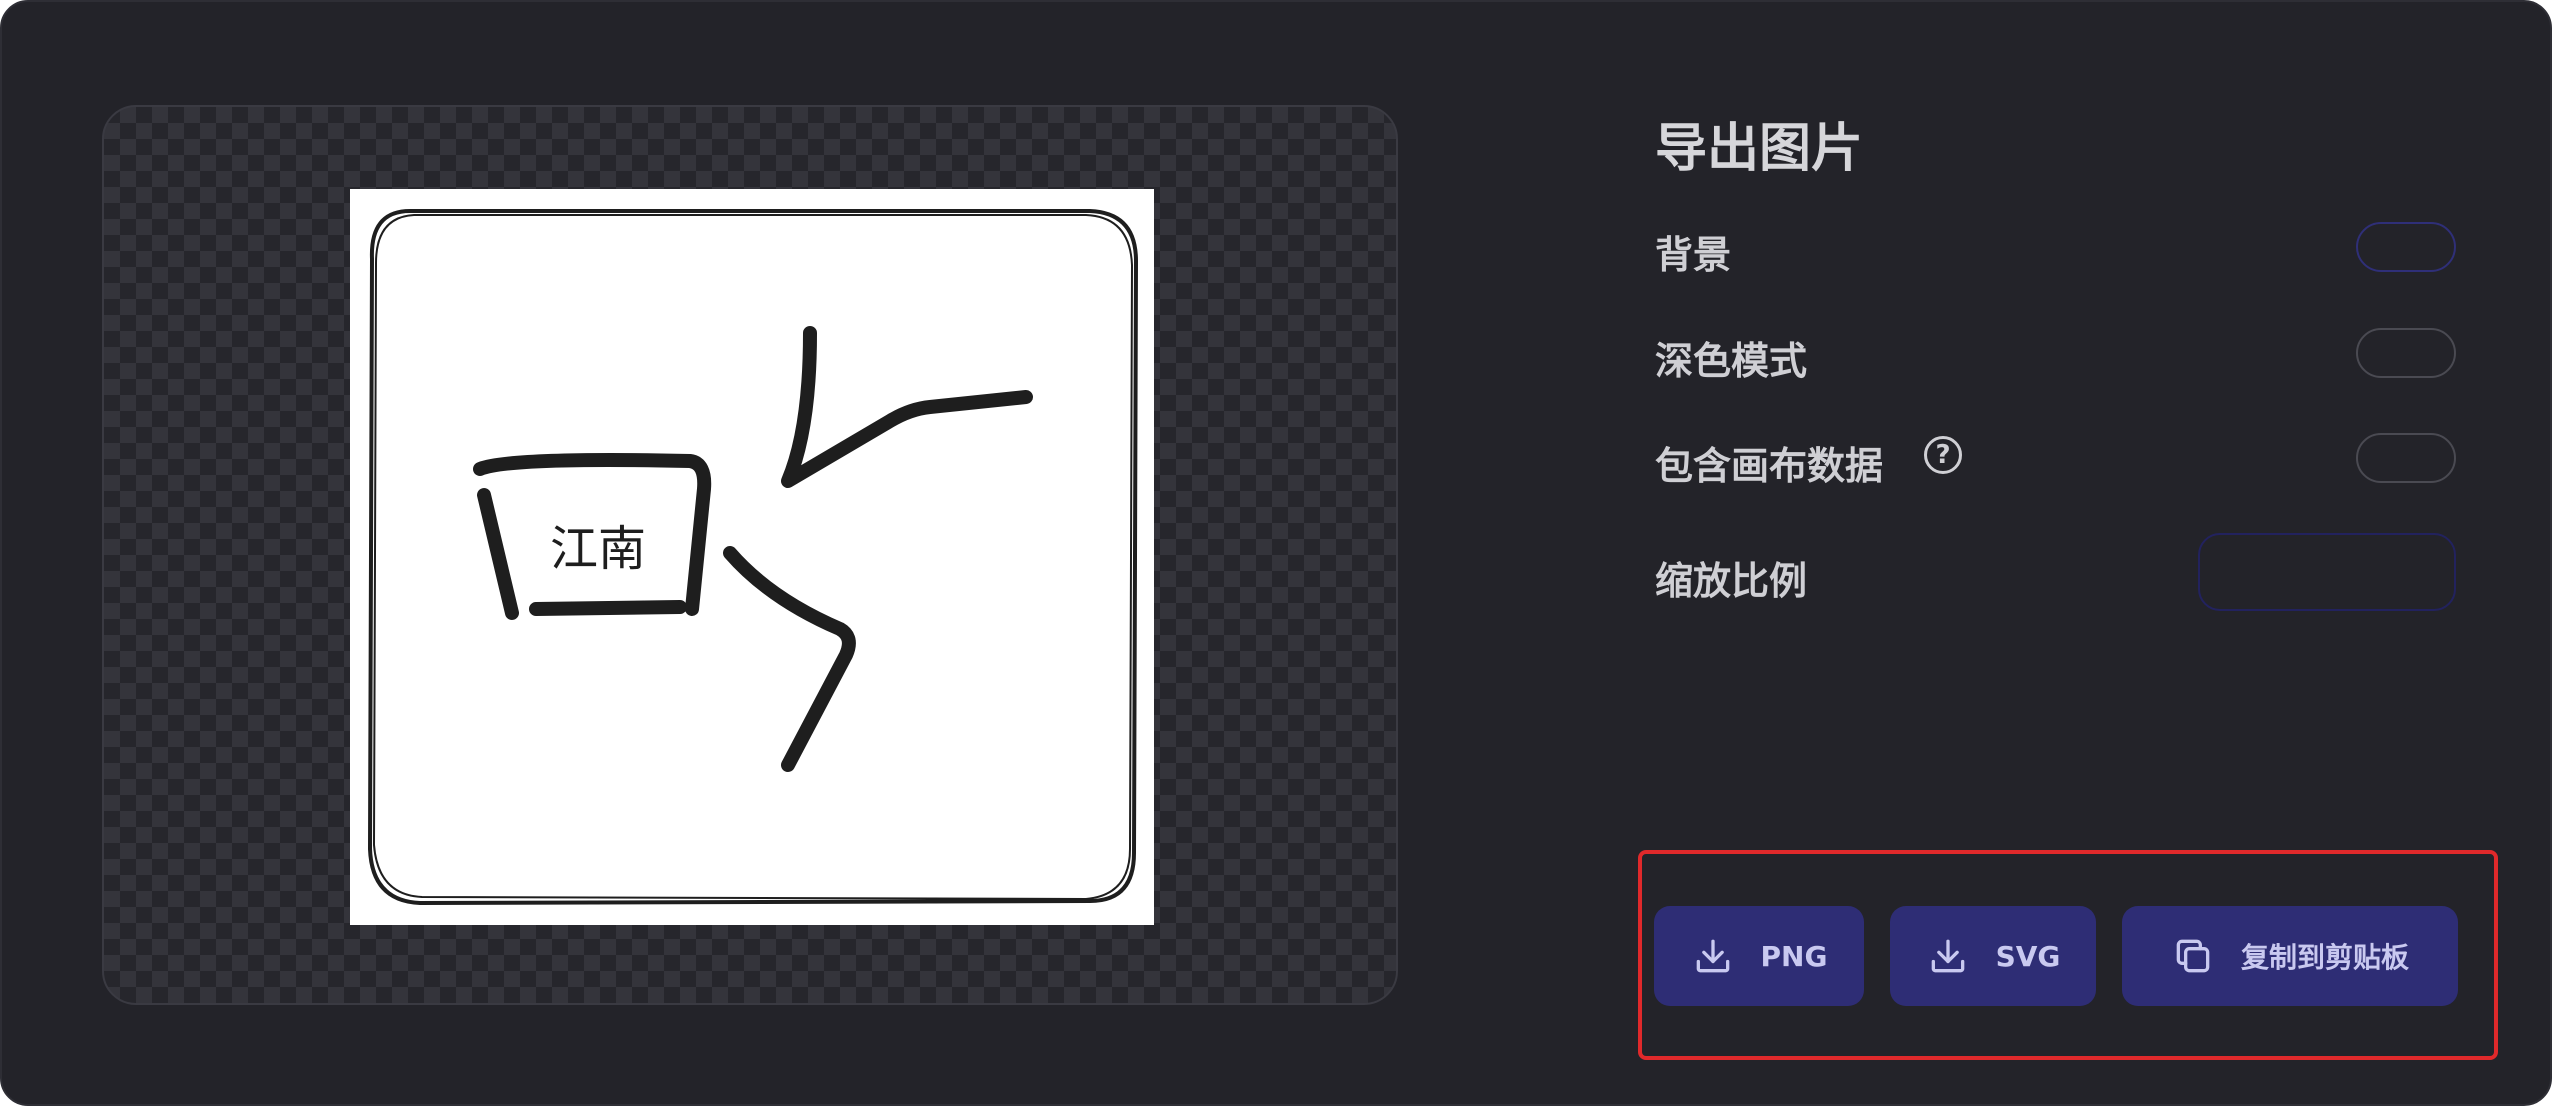 The height and width of the screenshot is (1106, 2552). What do you see at coordinates (2327, 572) in the screenshot?
I see `scale-selector` at bounding box center [2327, 572].